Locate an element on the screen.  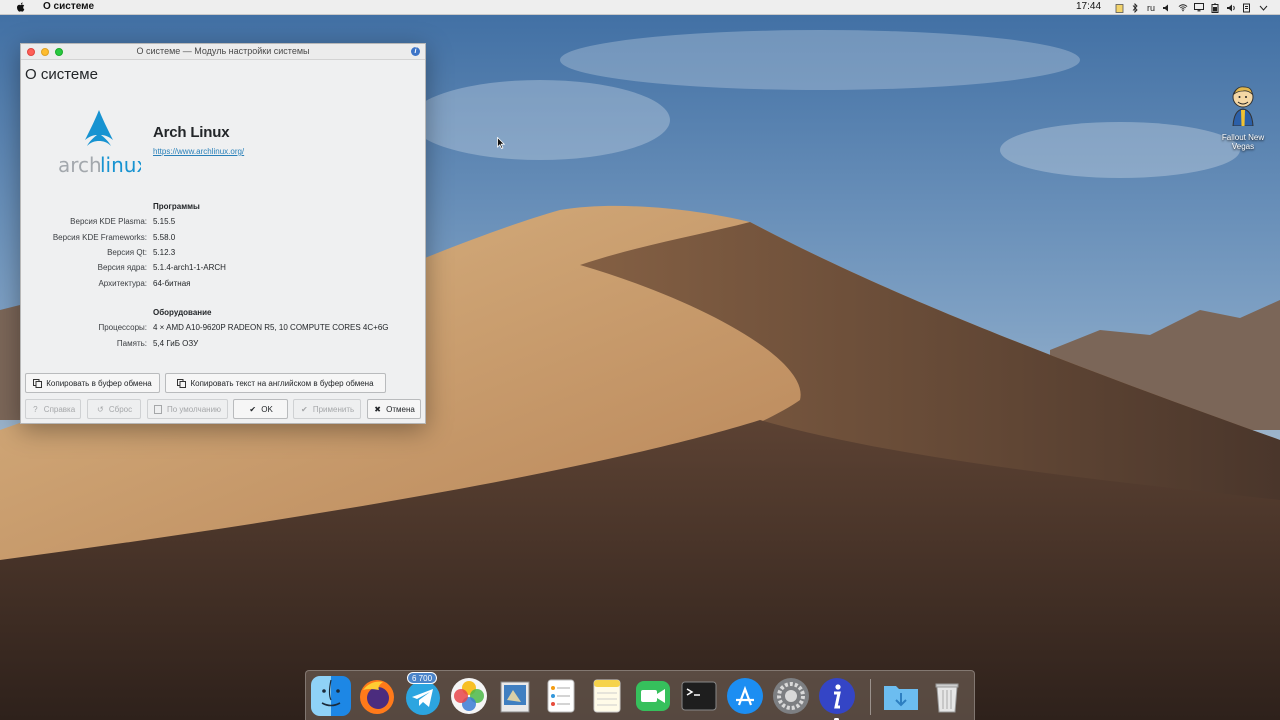
kernel-version-value: 5.1.4-arch1-1-ARCH is located at coordinates (189, 267).